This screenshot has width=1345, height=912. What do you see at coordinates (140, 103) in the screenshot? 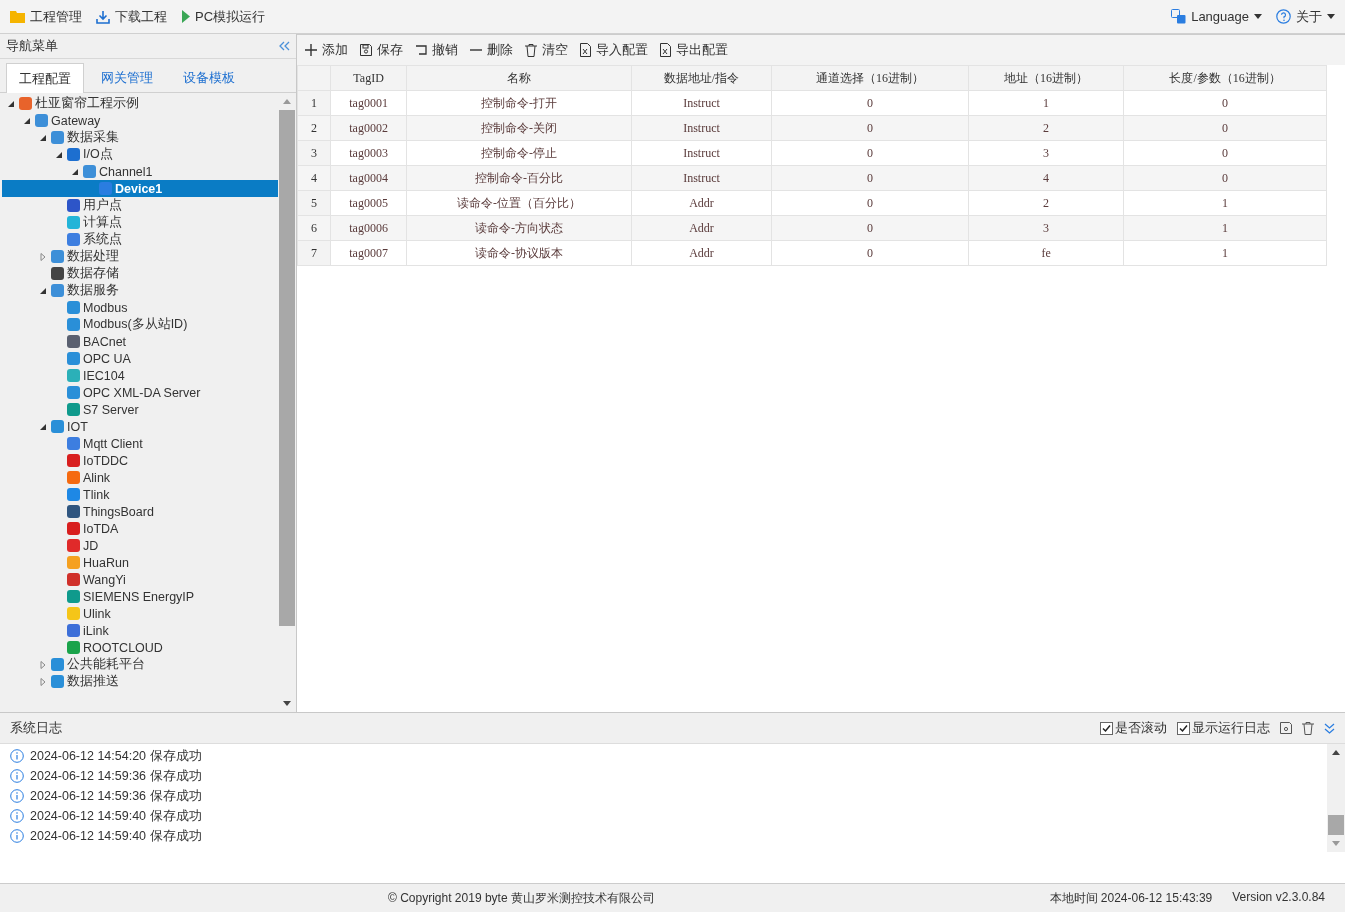
I see `tree-item: 杜亚窗帘工程示例` at bounding box center [140, 103].